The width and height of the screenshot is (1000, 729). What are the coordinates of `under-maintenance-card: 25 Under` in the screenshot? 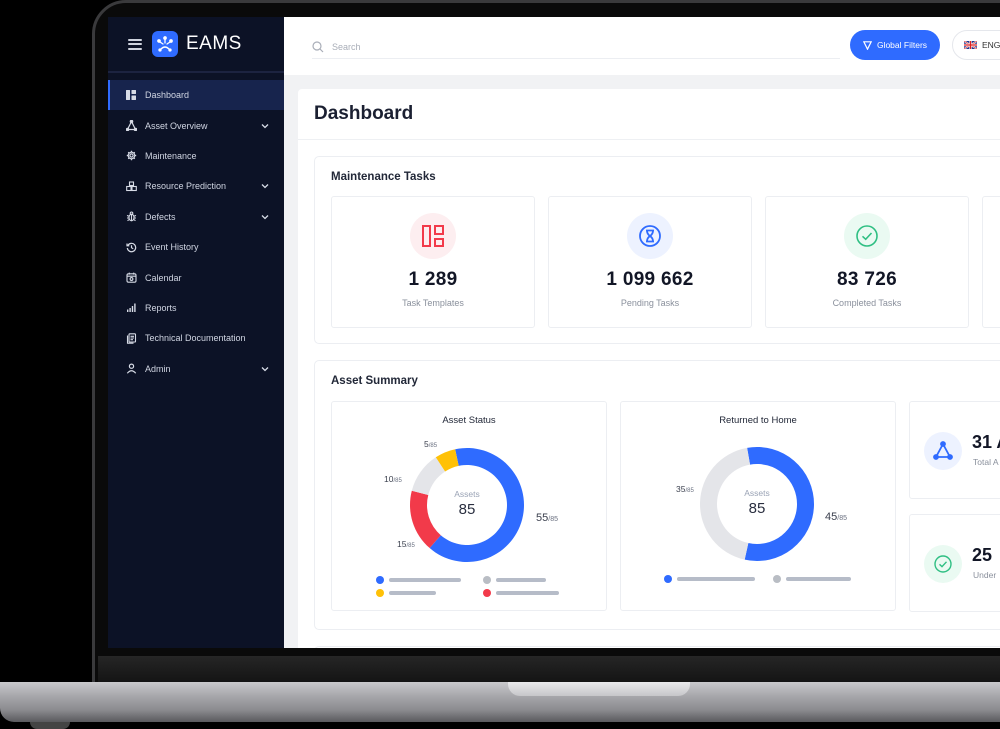 It's located at (954, 563).